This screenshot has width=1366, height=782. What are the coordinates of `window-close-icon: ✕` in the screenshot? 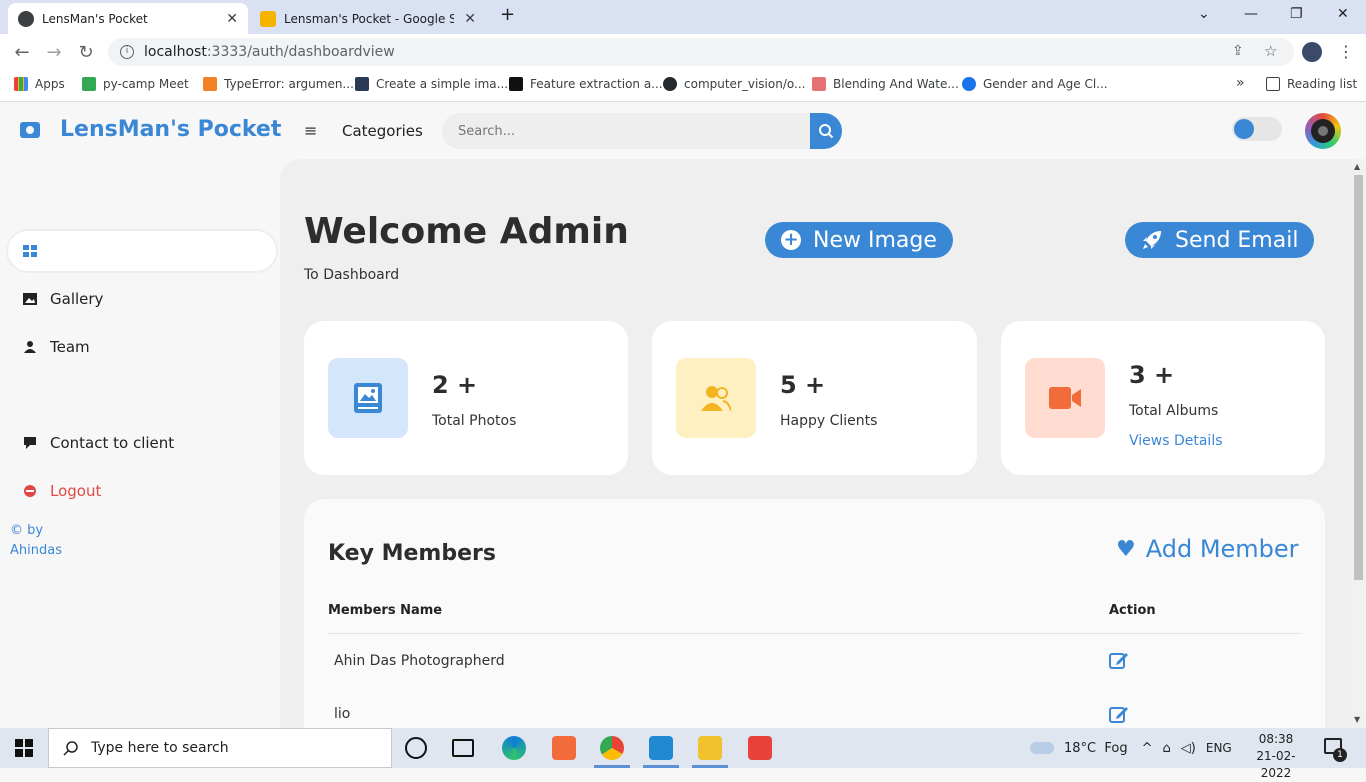 It's located at (1343, 14).